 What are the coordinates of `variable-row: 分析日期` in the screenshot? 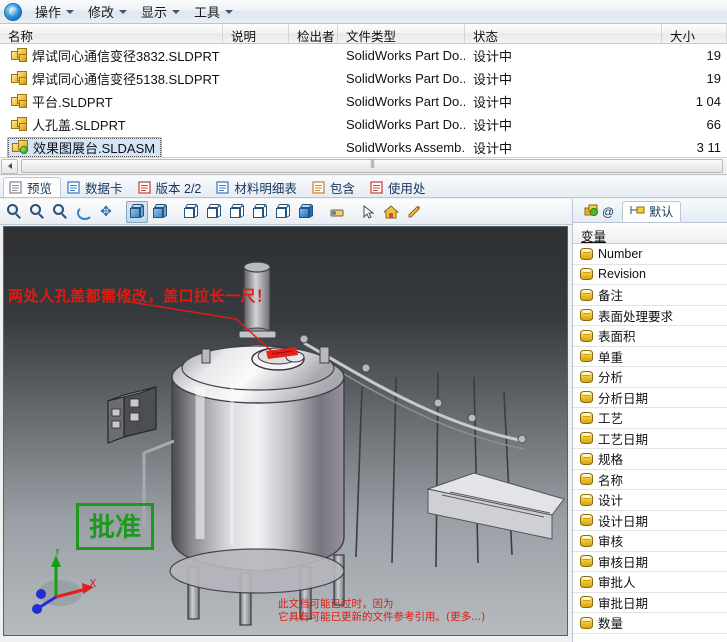 It's located at (650, 398).